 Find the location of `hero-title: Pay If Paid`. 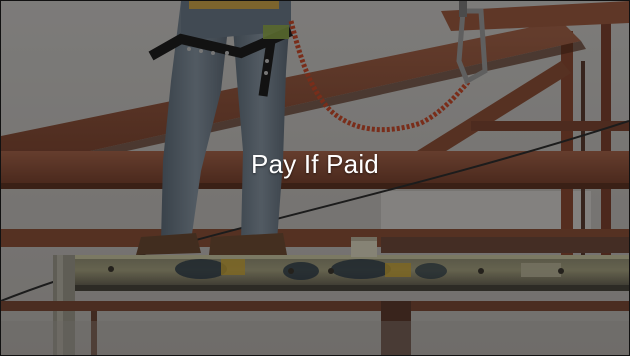

hero-title: Pay If Paid is located at coordinates (315, 164).